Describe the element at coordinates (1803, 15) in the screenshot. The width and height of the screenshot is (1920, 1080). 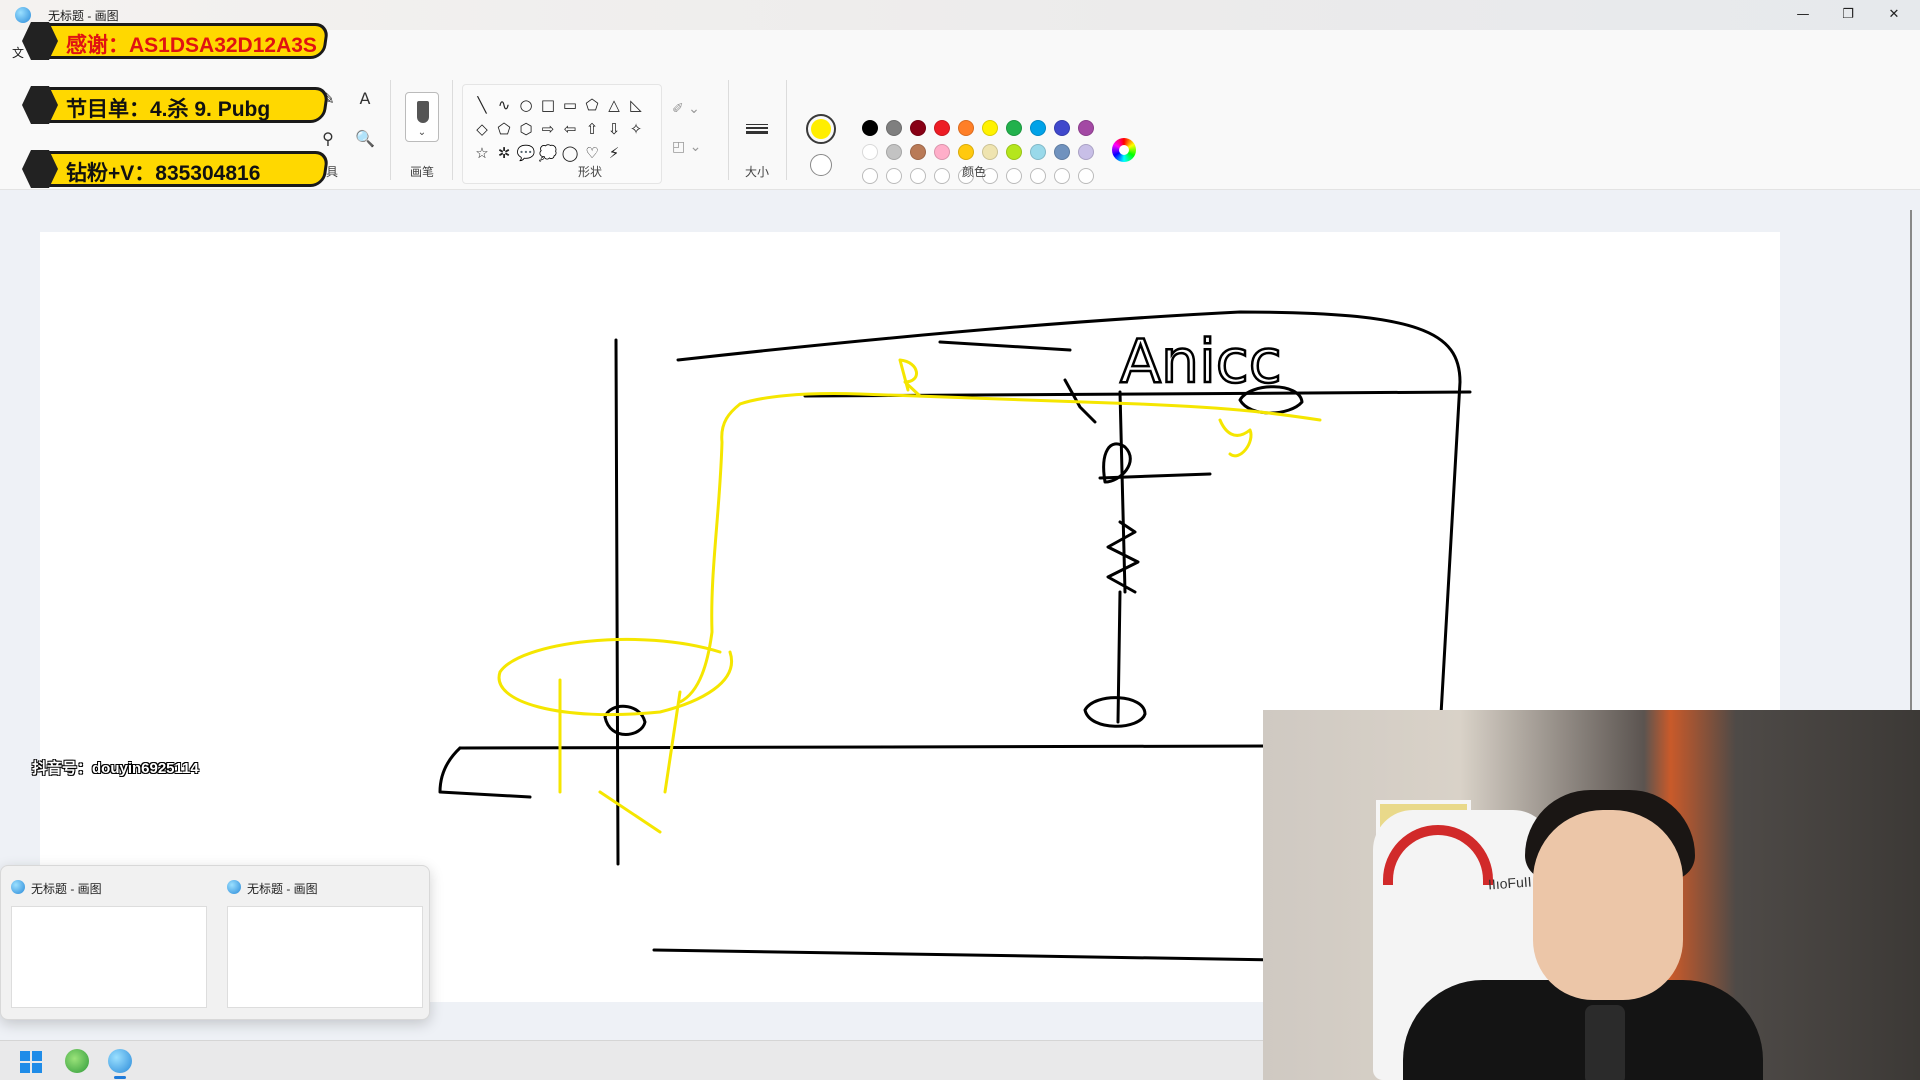
I see `minimize-button: —` at that location.